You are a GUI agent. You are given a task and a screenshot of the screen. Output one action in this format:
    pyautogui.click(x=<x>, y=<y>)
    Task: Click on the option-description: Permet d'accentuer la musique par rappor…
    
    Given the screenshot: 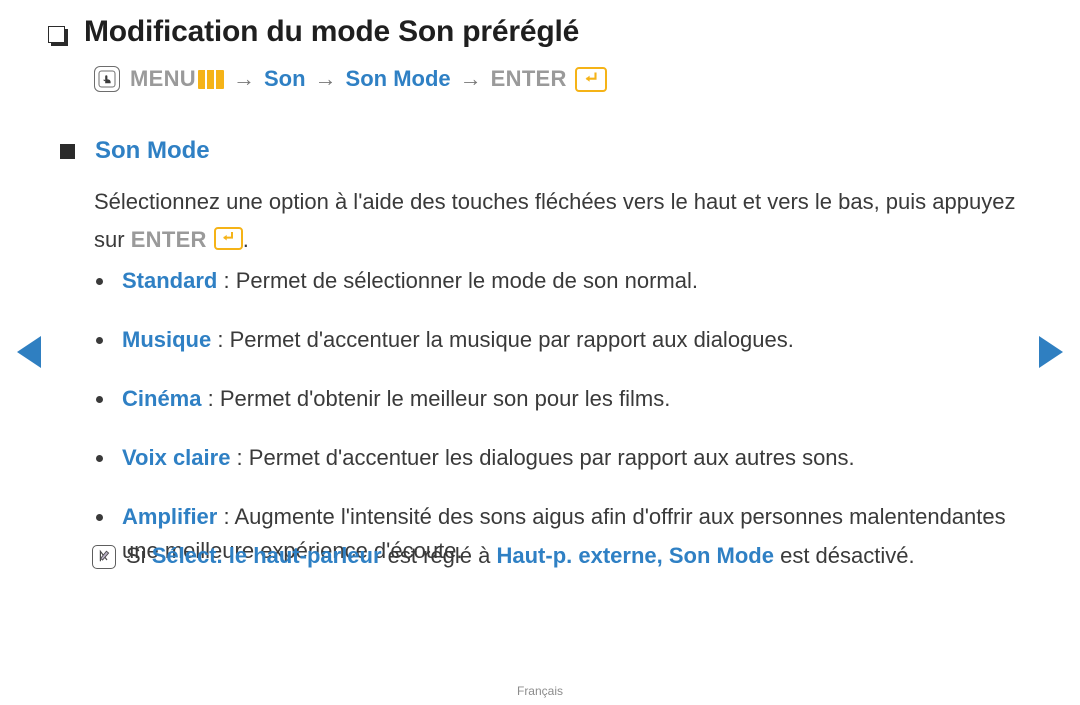 What is the action you would take?
    pyautogui.click(x=511, y=339)
    